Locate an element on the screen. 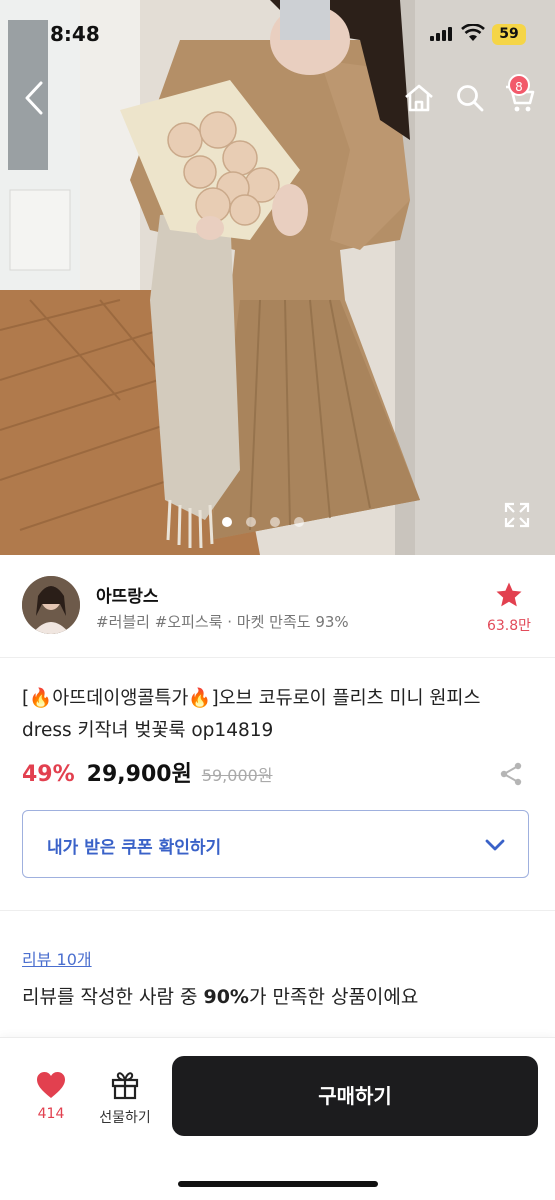 The image size is (555, 1200). battery-indicator: 59 is located at coordinates (509, 34).